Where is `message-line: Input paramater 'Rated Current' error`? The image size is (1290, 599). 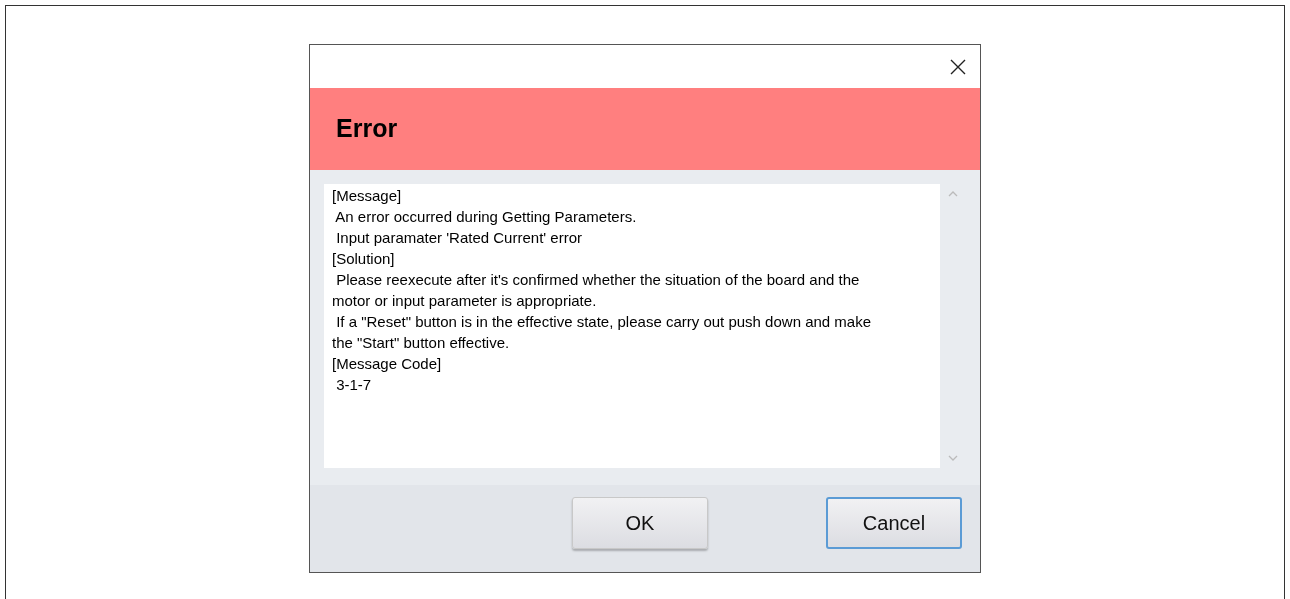
message-line: Input paramater 'Rated Current' error is located at coordinates (458, 238).